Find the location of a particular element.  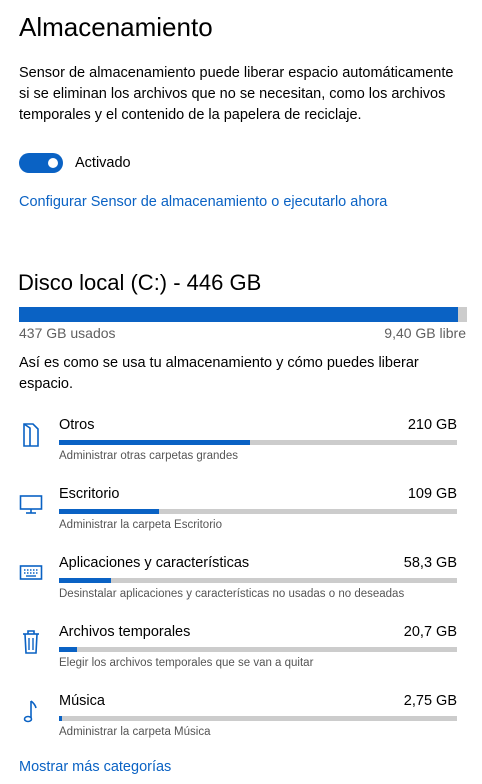

category-size: 20,7 GB is located at coordinates (430, 632).